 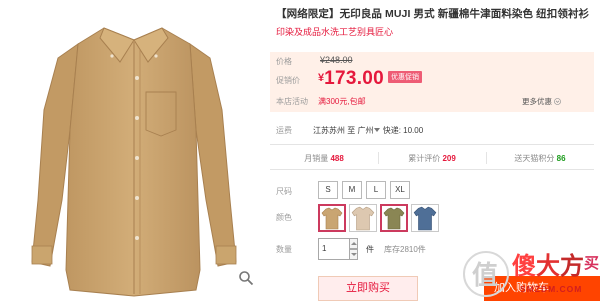 I want to click on promo-price-label: 促销价, so click(x=288, y=80).